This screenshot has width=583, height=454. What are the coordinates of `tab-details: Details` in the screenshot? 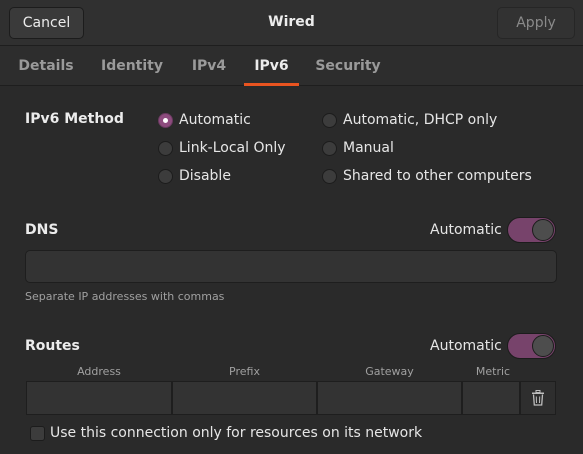 It's located at (46, 66).